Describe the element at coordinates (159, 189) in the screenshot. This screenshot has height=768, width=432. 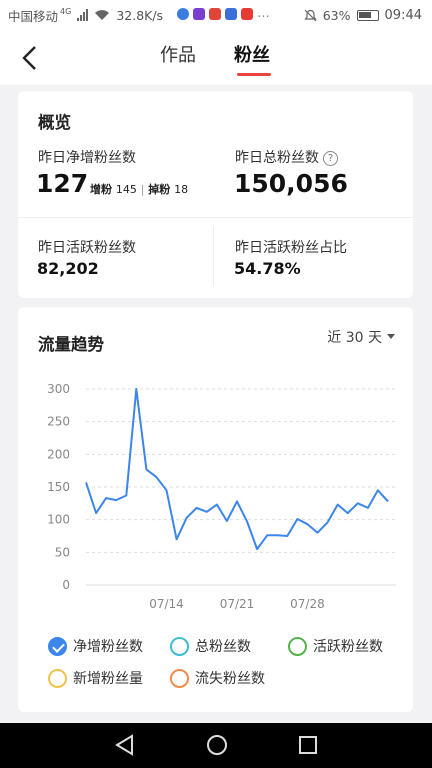
I see `lose-label: 掉粉` at that location.